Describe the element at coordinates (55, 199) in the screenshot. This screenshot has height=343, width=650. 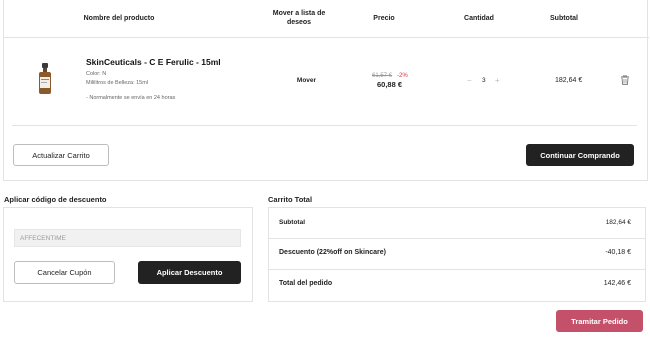
I see `coupon-title: Aplicar código de descuento` at that location.